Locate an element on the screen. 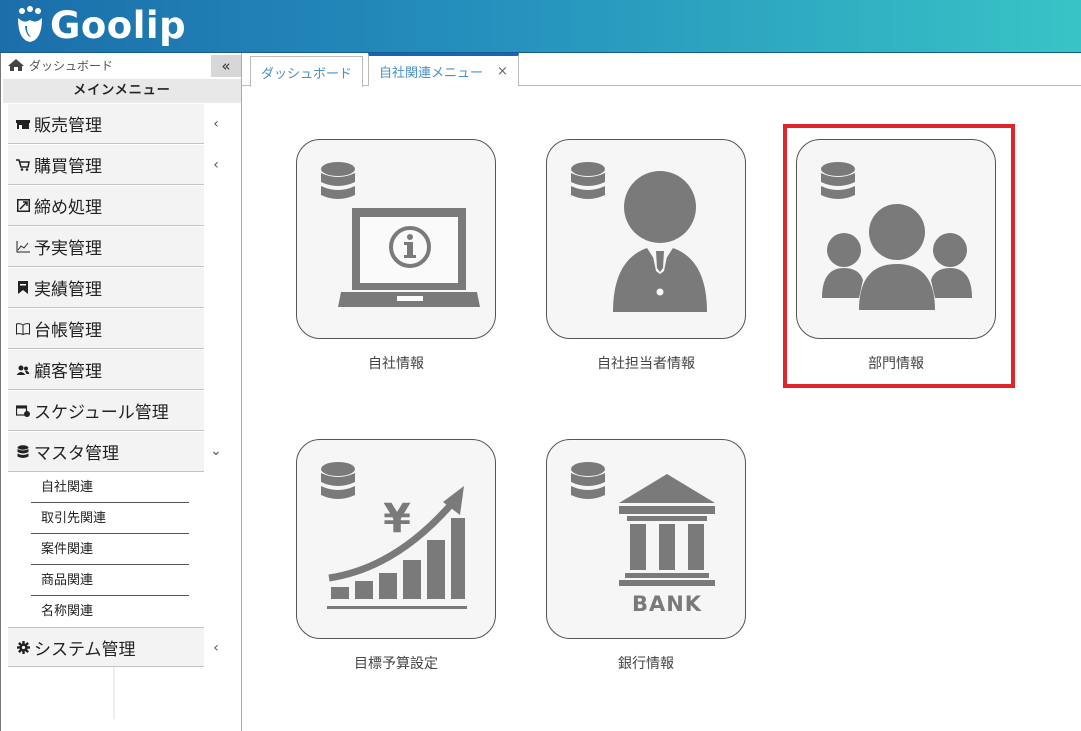 The height and width of the screenshot is (731, 1081). budget-growth-icon: ¥ is located at coordinates (394, 535).